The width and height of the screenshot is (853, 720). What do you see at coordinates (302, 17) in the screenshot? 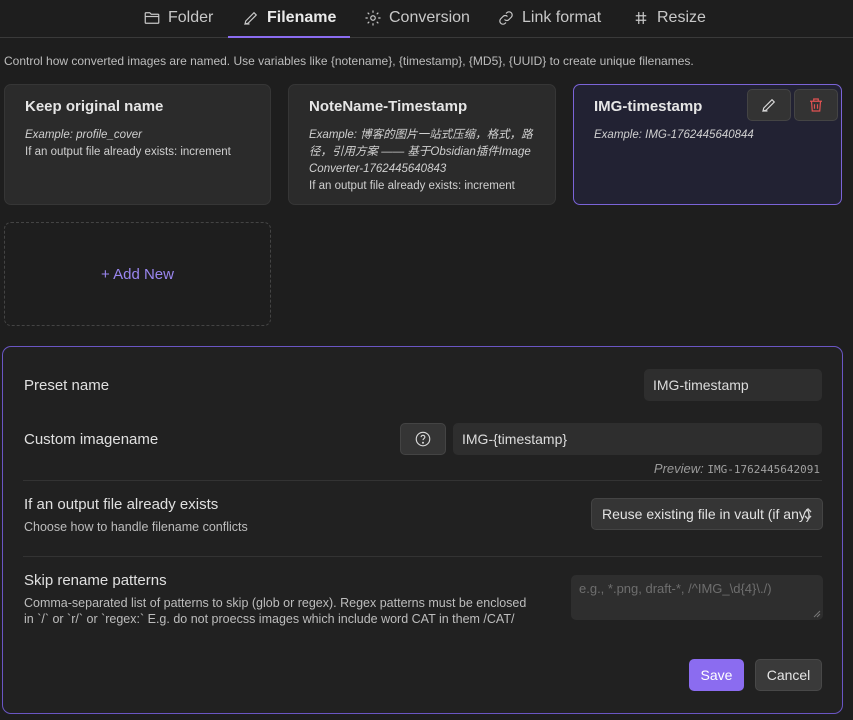
I see `tab-label: Filename` at bounding box center [302, 17].